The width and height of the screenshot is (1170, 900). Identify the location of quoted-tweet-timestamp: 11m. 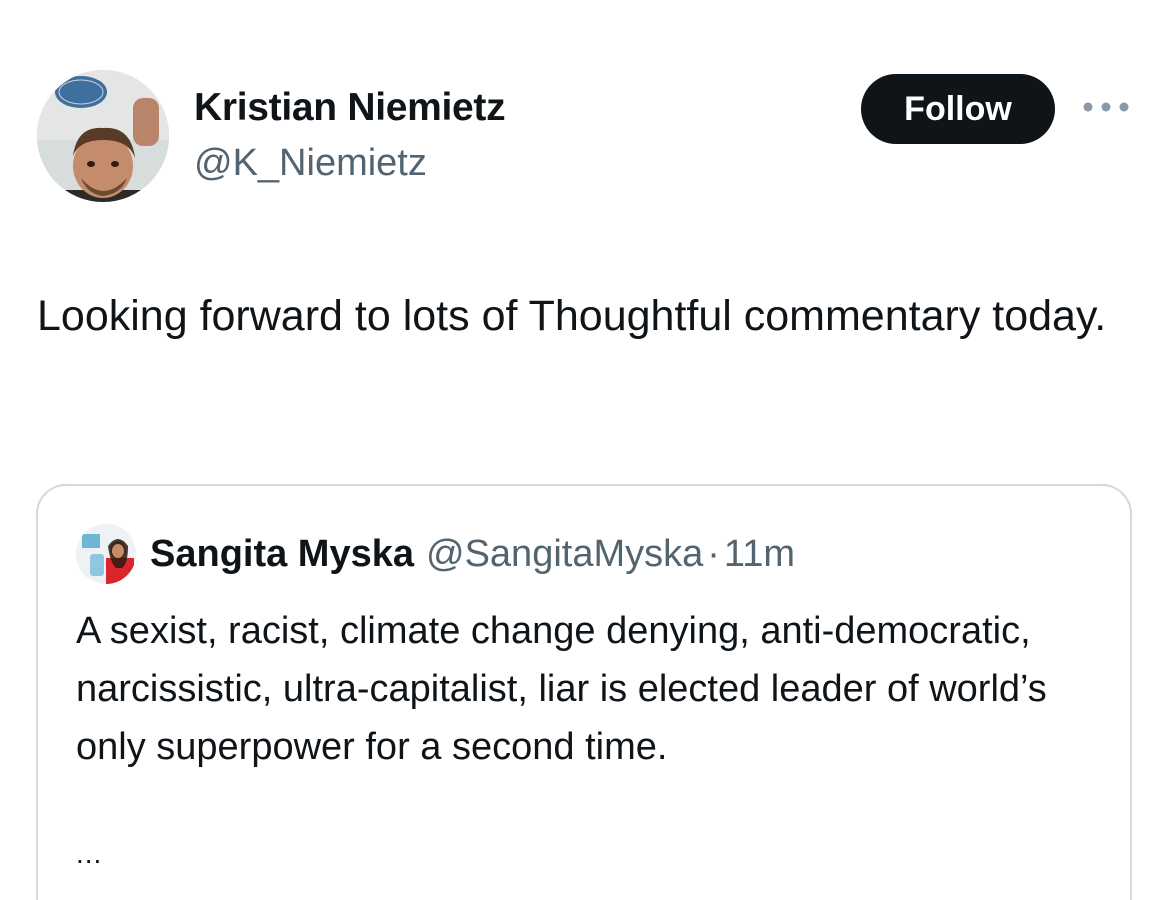
(759, 554).